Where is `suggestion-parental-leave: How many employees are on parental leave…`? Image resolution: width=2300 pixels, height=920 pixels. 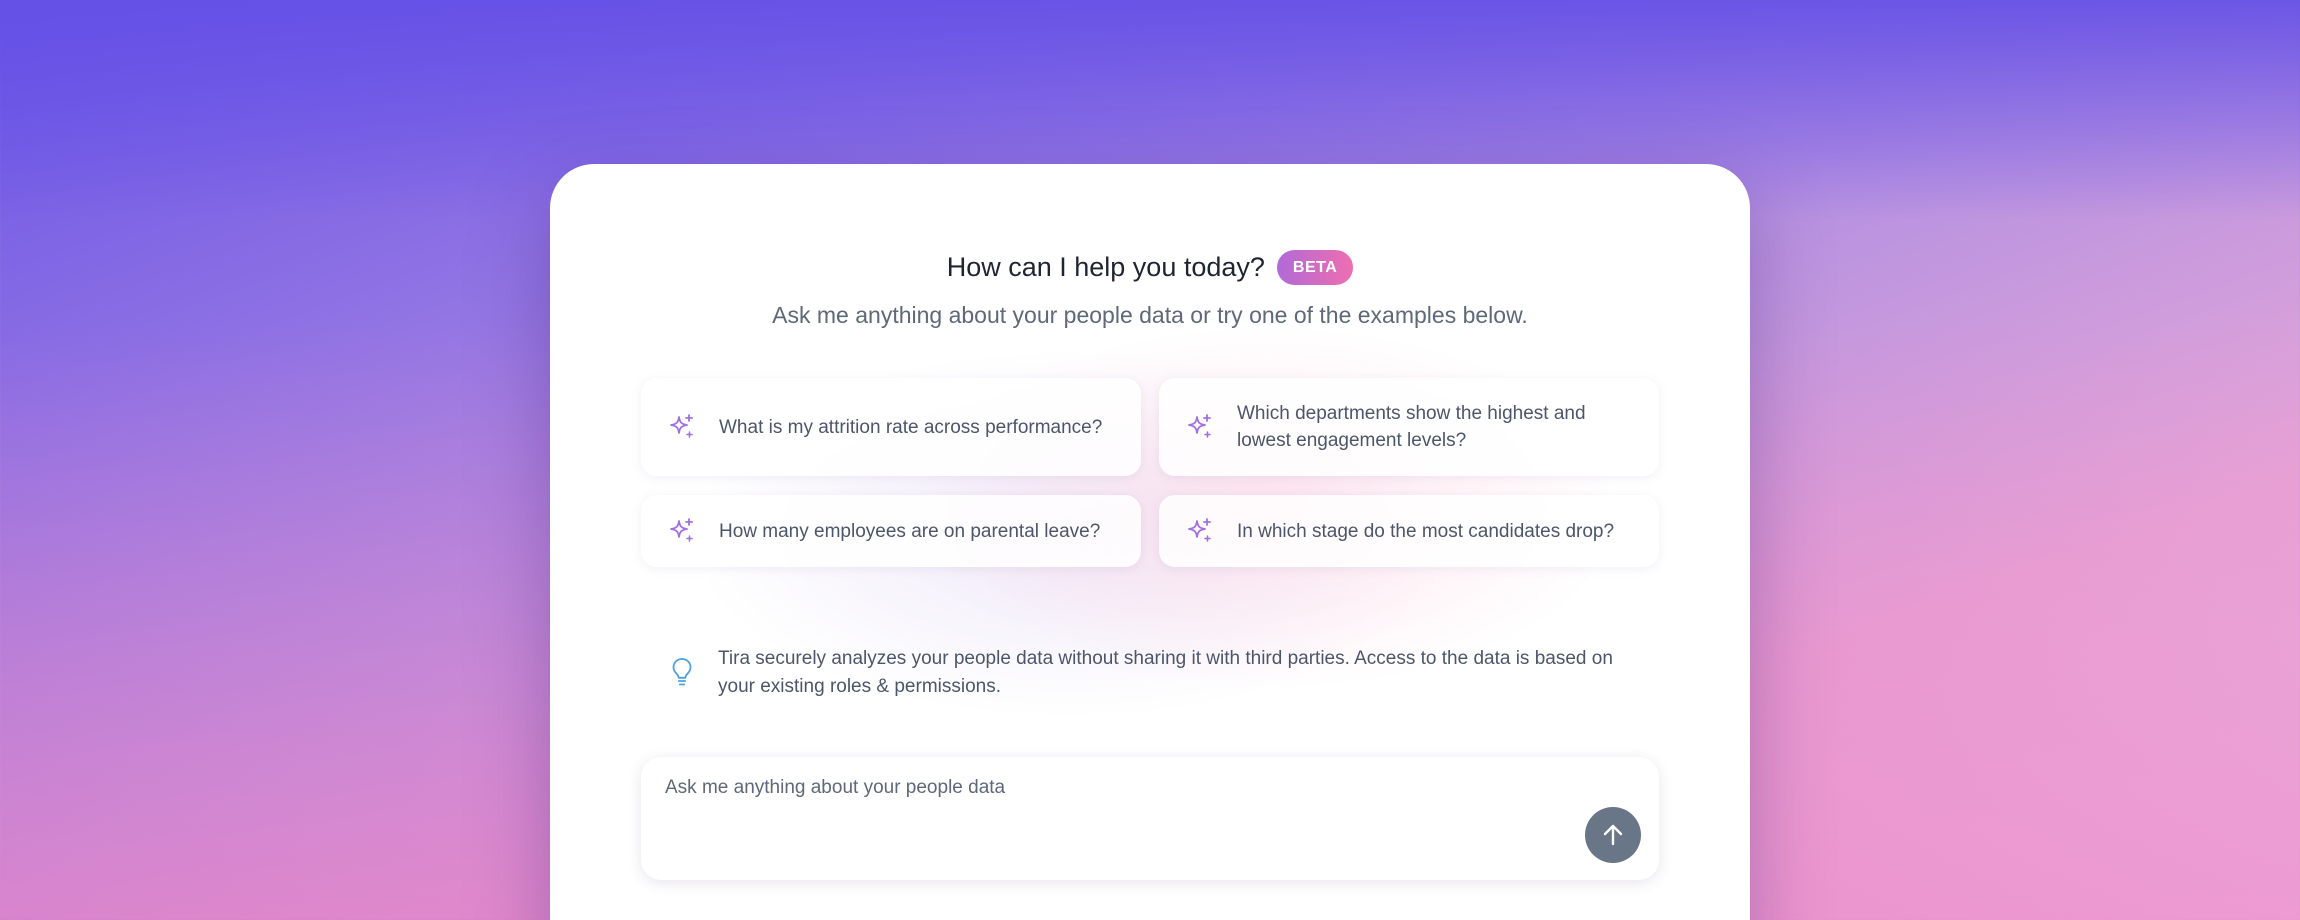
suggestion-parental-leave: How many employees are on parental leave… is located at coordinates (891, 531).